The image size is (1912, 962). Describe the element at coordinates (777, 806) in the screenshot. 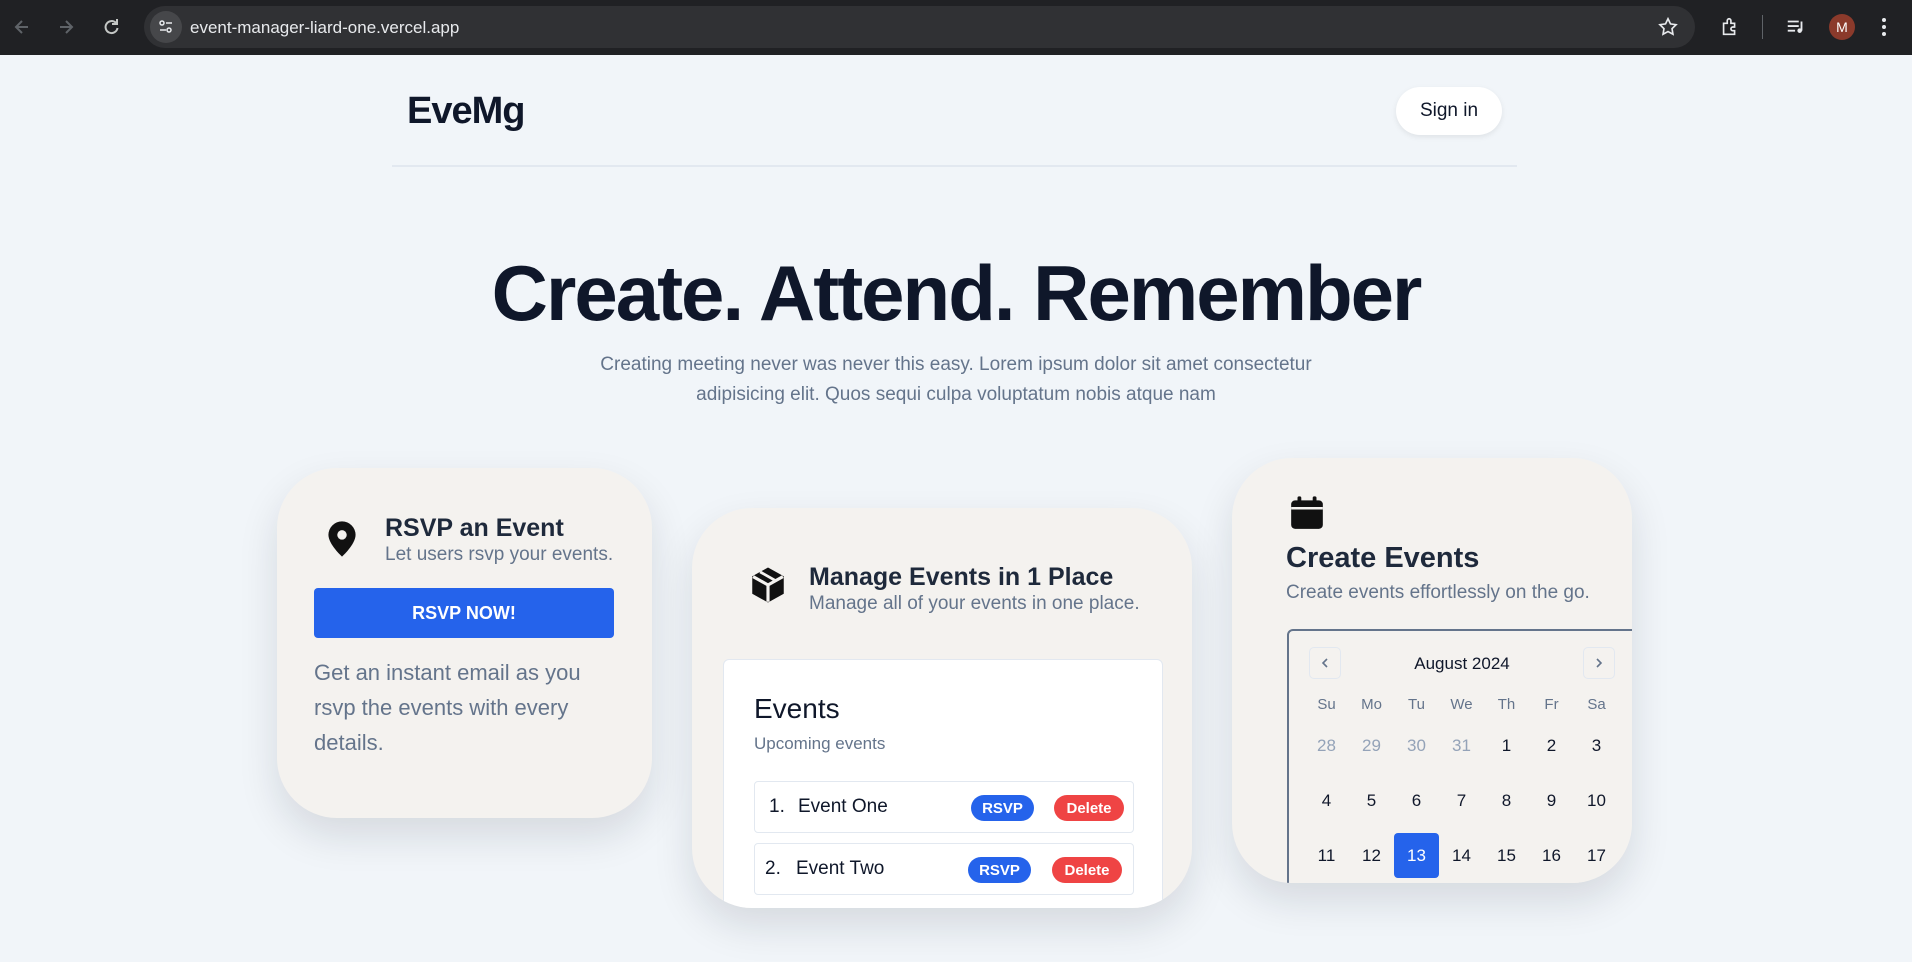

I see `event-number: 1.` at that location.